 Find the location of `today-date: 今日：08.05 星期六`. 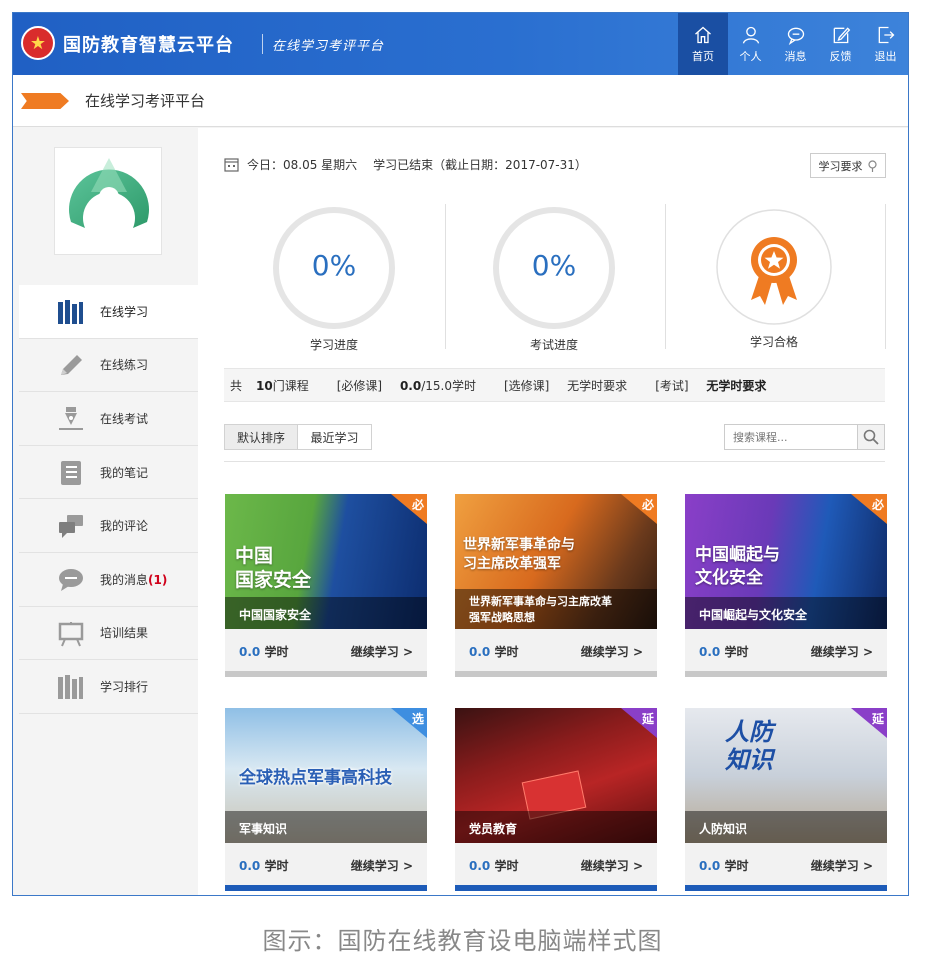

today-date: 今日：08.05 星期六 is located at coordinates (302, 165).